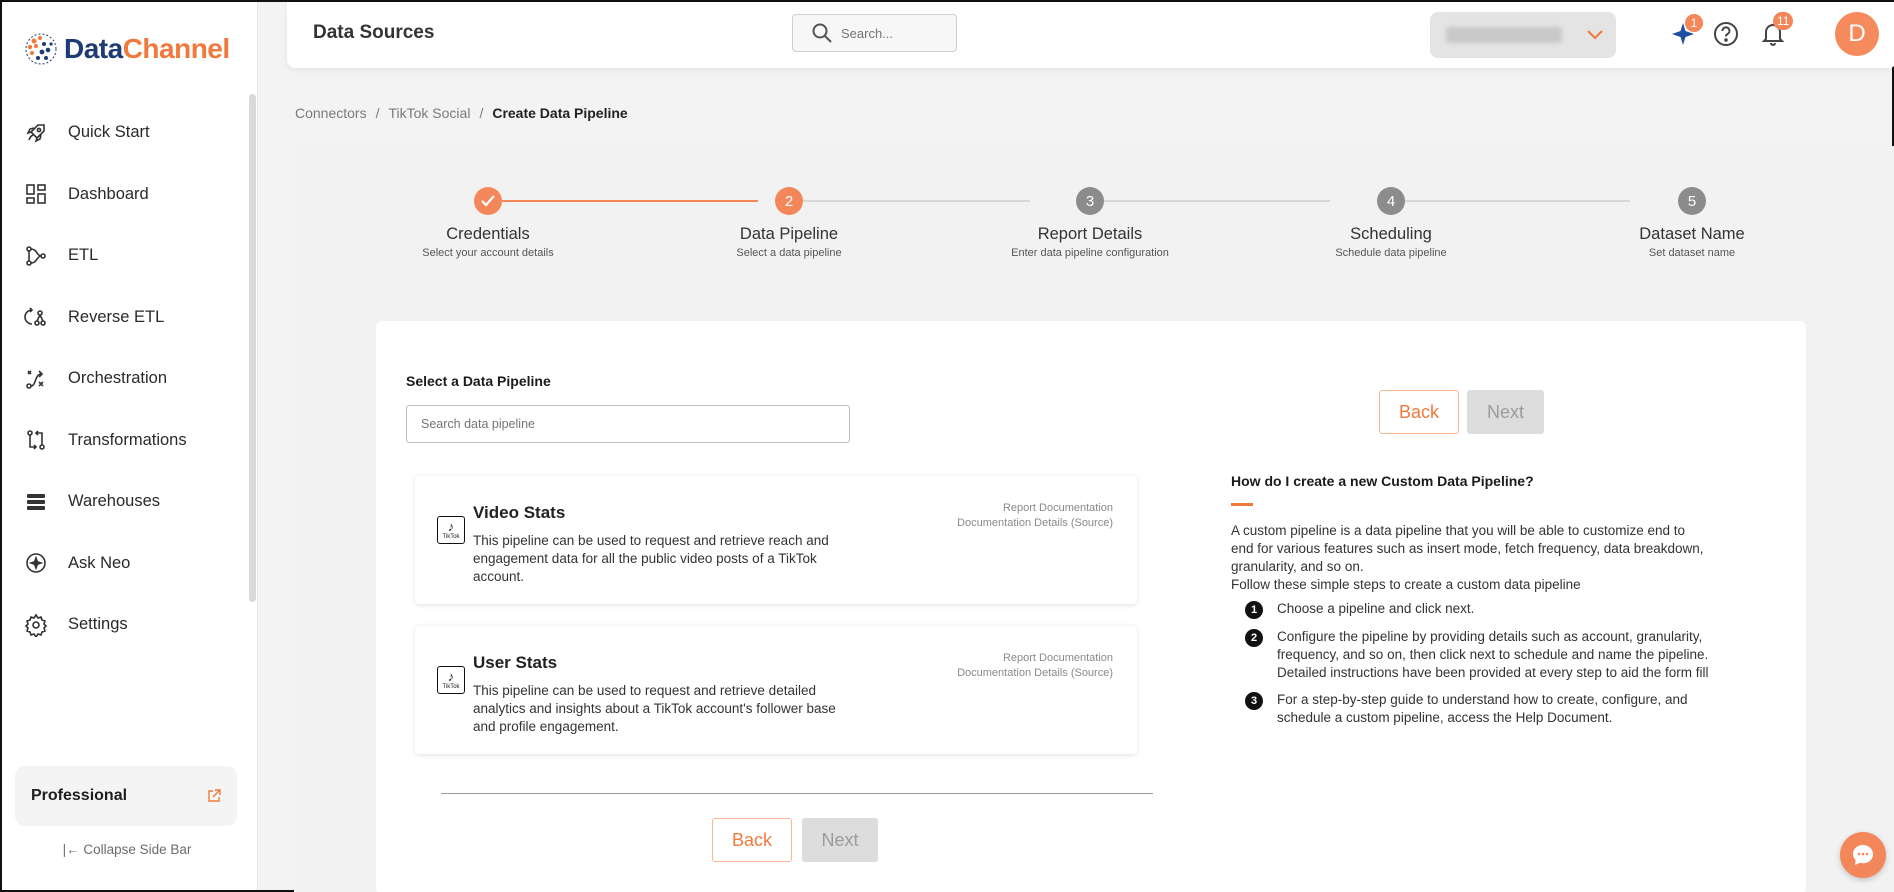 The image size is (1894, 892). What do you see at coordinates (36, 194) in the screenshot?
I see `dashboard-icon` at bounding box center [36, 194].